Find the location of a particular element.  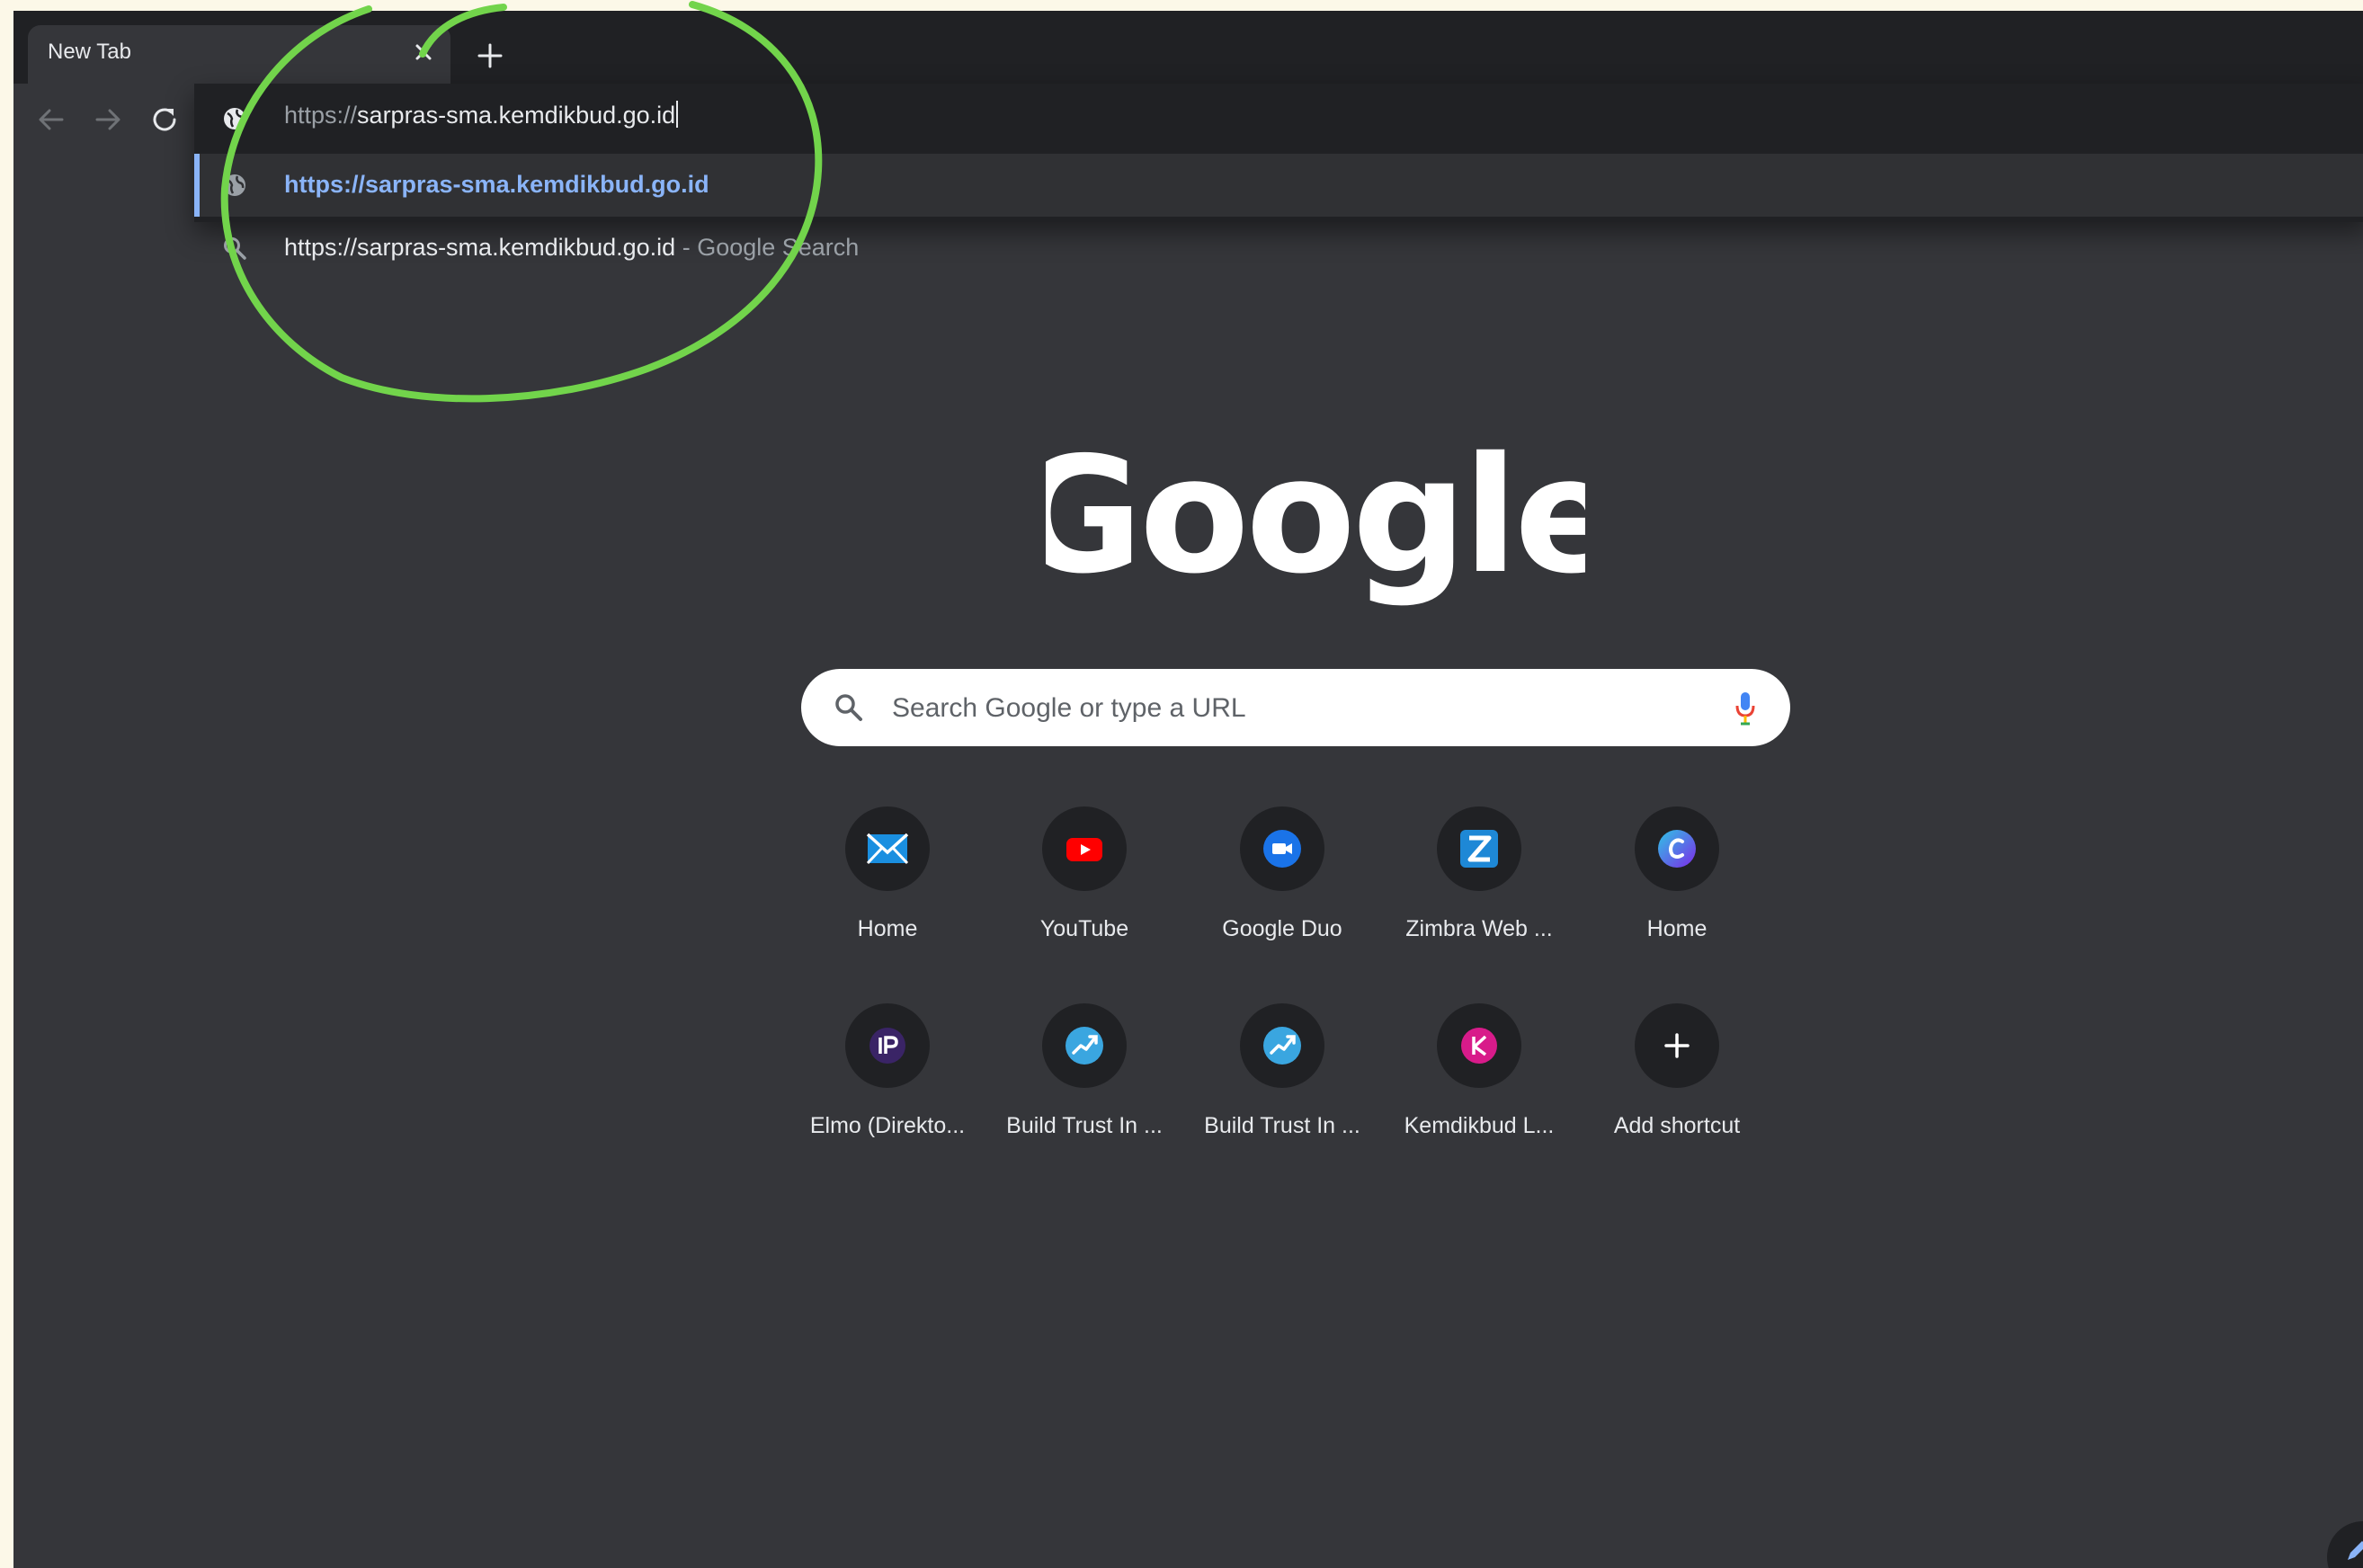

mail-icon is located at coordinates (887, 849).